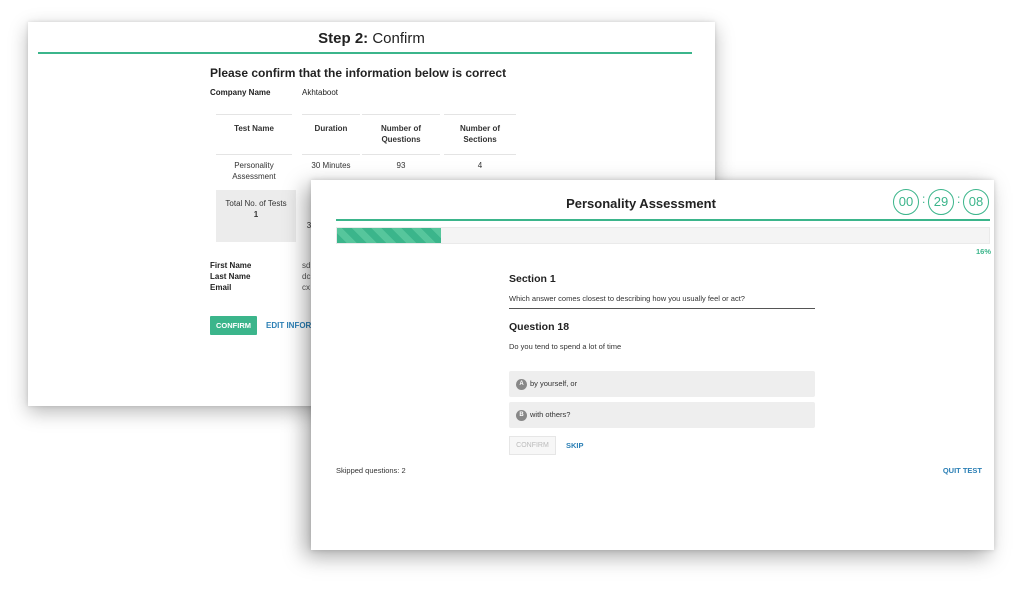 The width and height of the screenshot is (1013, 592). What do you see at coordinates (521, 415) in the screenshot?
I see `option-b-badge-icon: B` at bounding box center [521, 415].